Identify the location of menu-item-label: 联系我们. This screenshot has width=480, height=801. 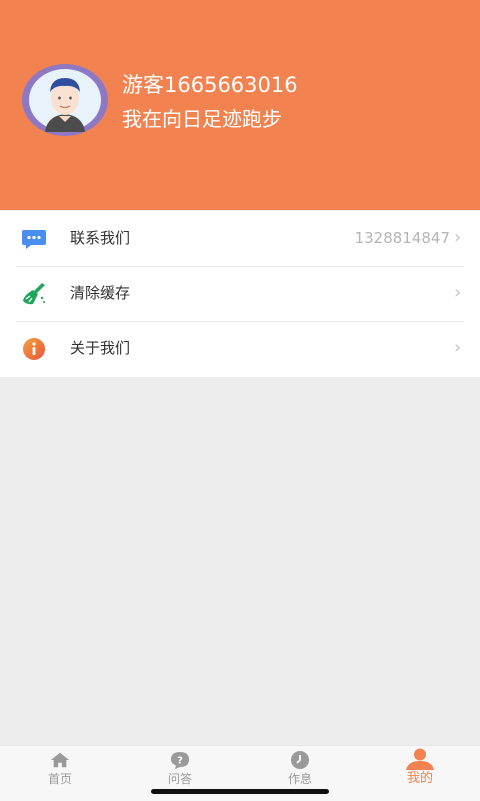
(100, 238).